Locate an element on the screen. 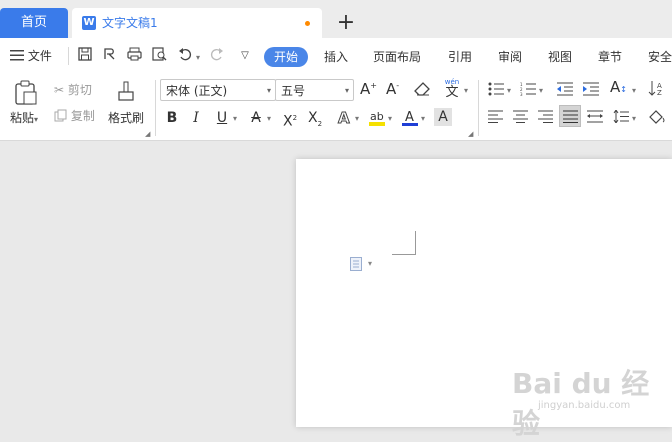 The height and width of the screenshot is (442, 672). font-name-select: 宋体 (正文) ▾ is located at coordinates (218, 90).